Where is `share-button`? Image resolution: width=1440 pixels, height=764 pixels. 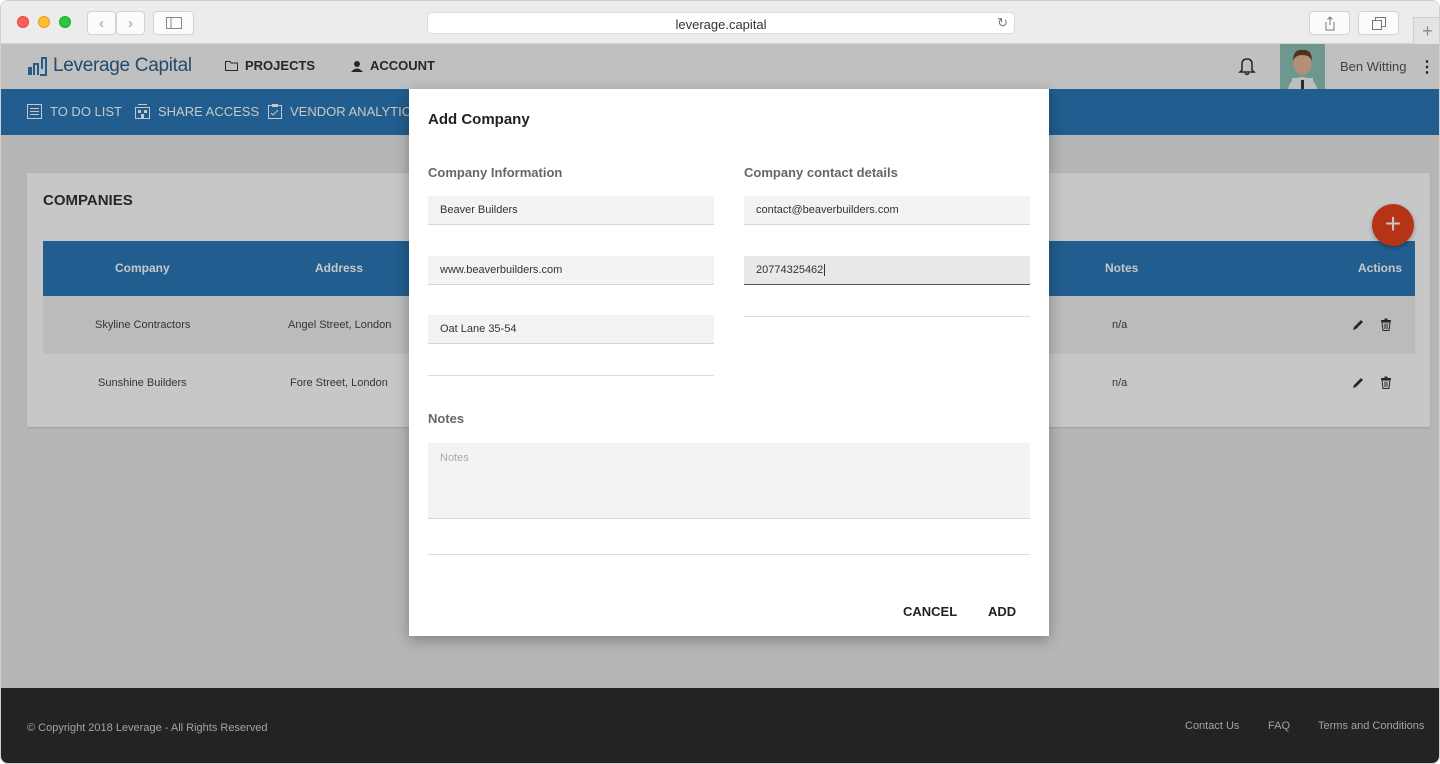
share-button is located at coordinates (1329, 23).